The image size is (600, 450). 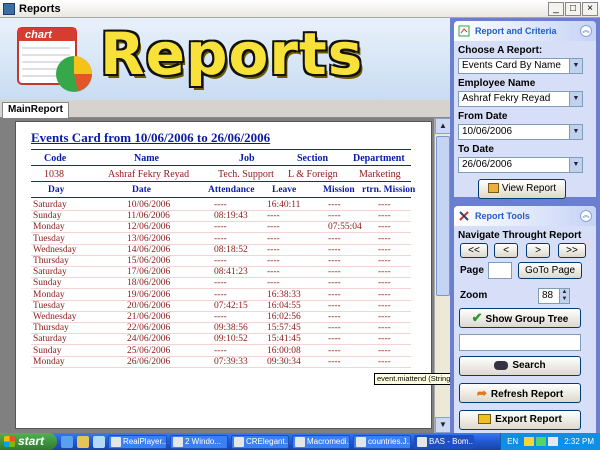 I want to click on goto-page-button: GoTo Page, so click(x=550, y=270).